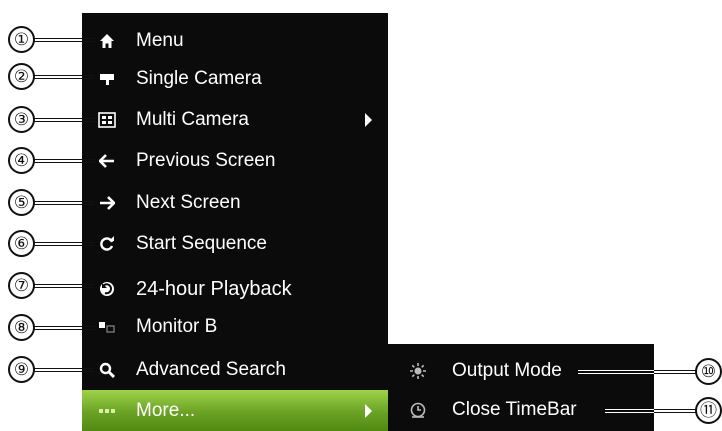 The width and height of the screenshot is (722, 431). Describe the element at coordinates (708, 410) in the screenshot. I see `callout-11: ⑪` at that location.